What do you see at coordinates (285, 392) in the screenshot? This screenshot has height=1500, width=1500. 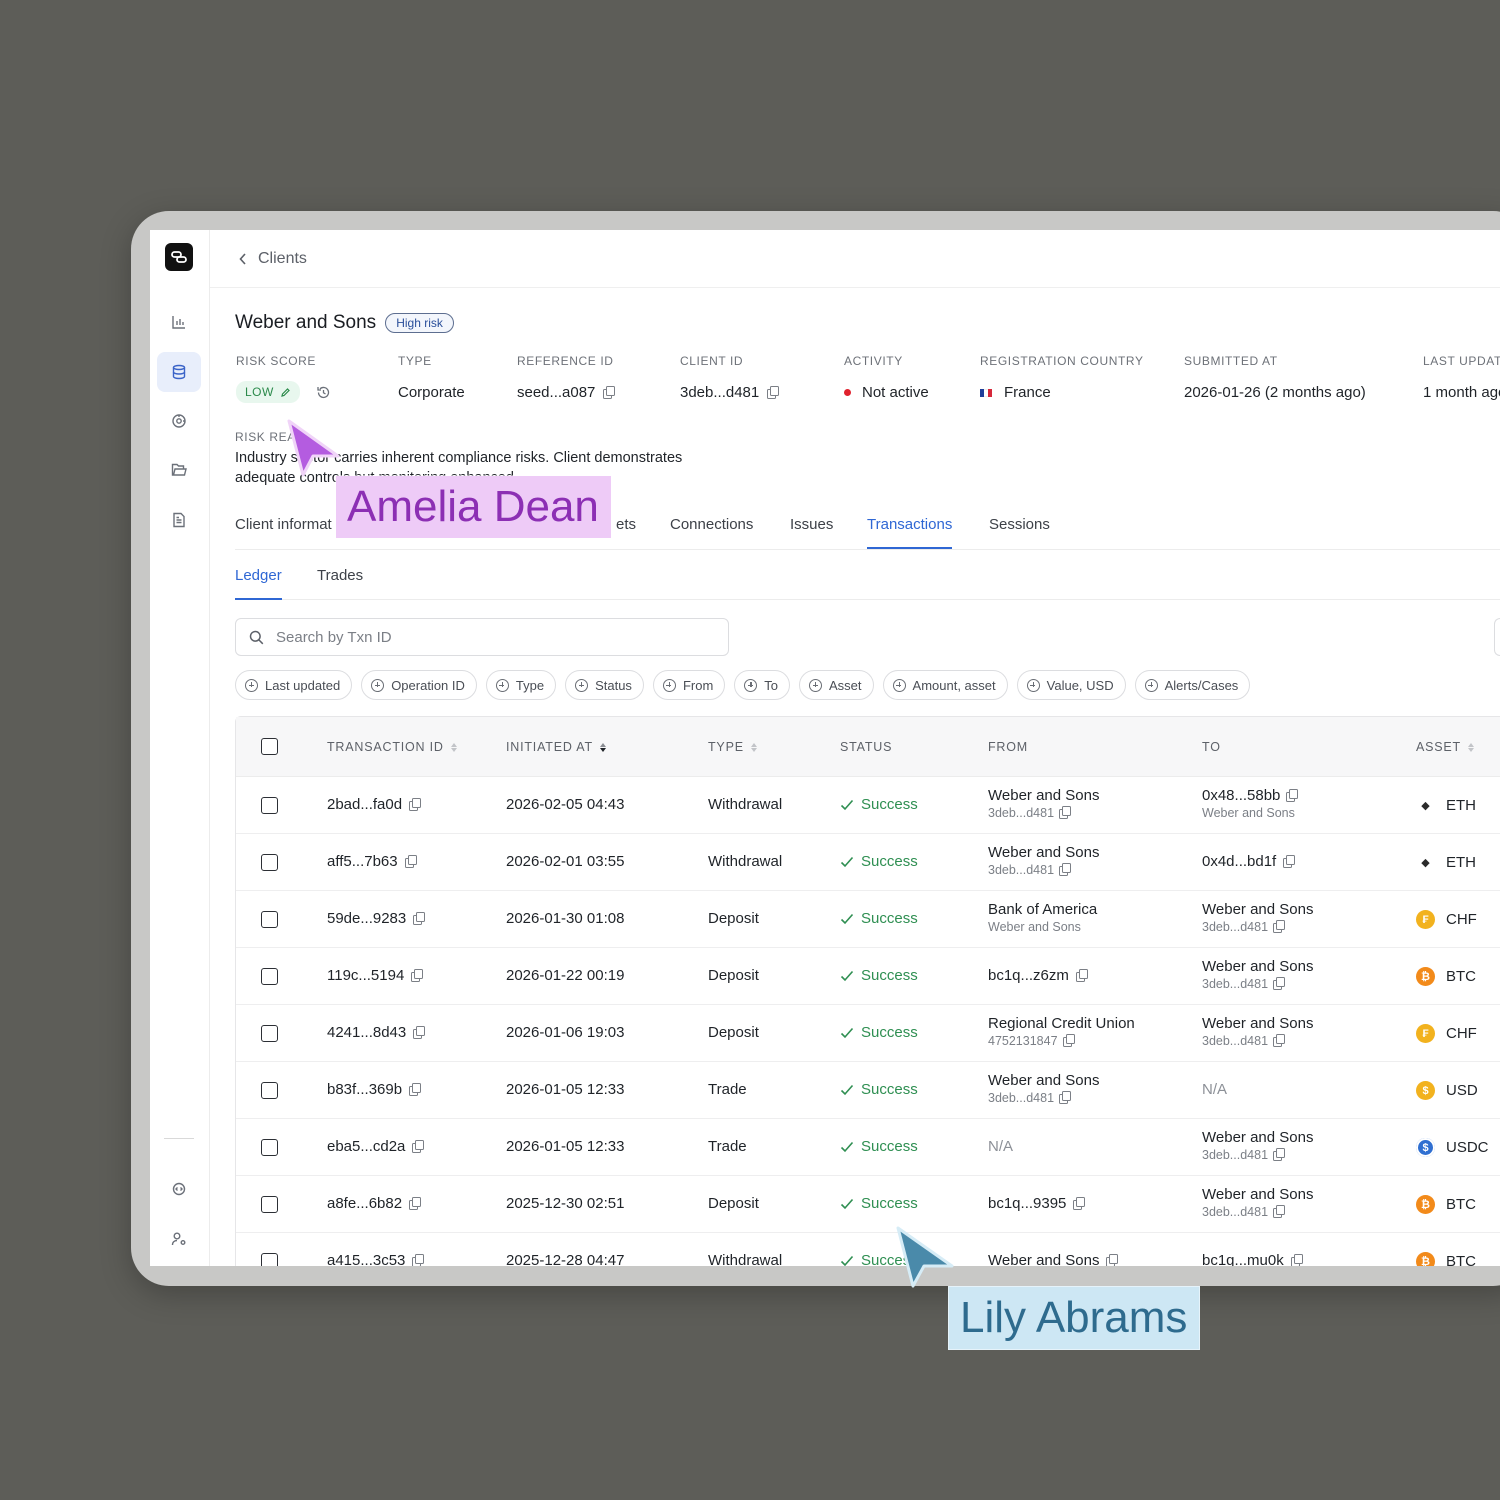 I see `edit-icon` at bounding box center [285, 392].